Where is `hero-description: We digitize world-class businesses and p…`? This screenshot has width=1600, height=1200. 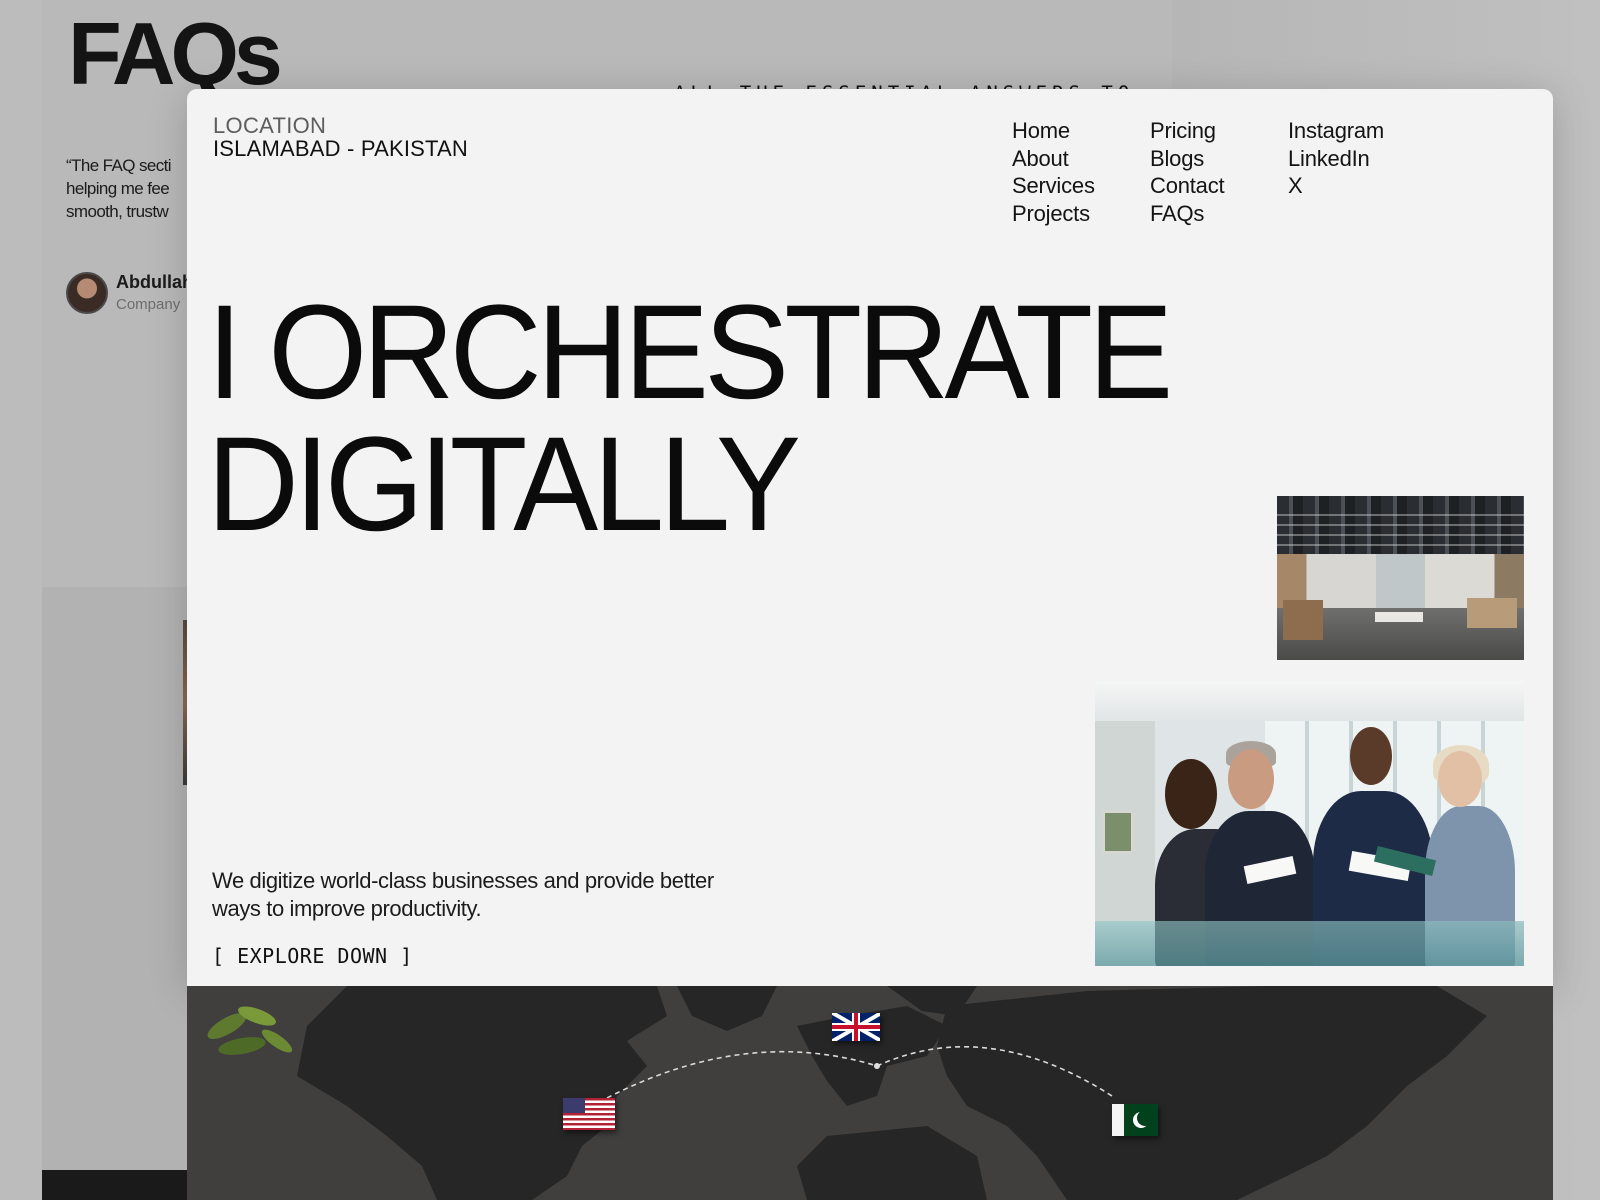
hero-description: We digitize world-class businesses and p… is located at coordinates (463, 894).